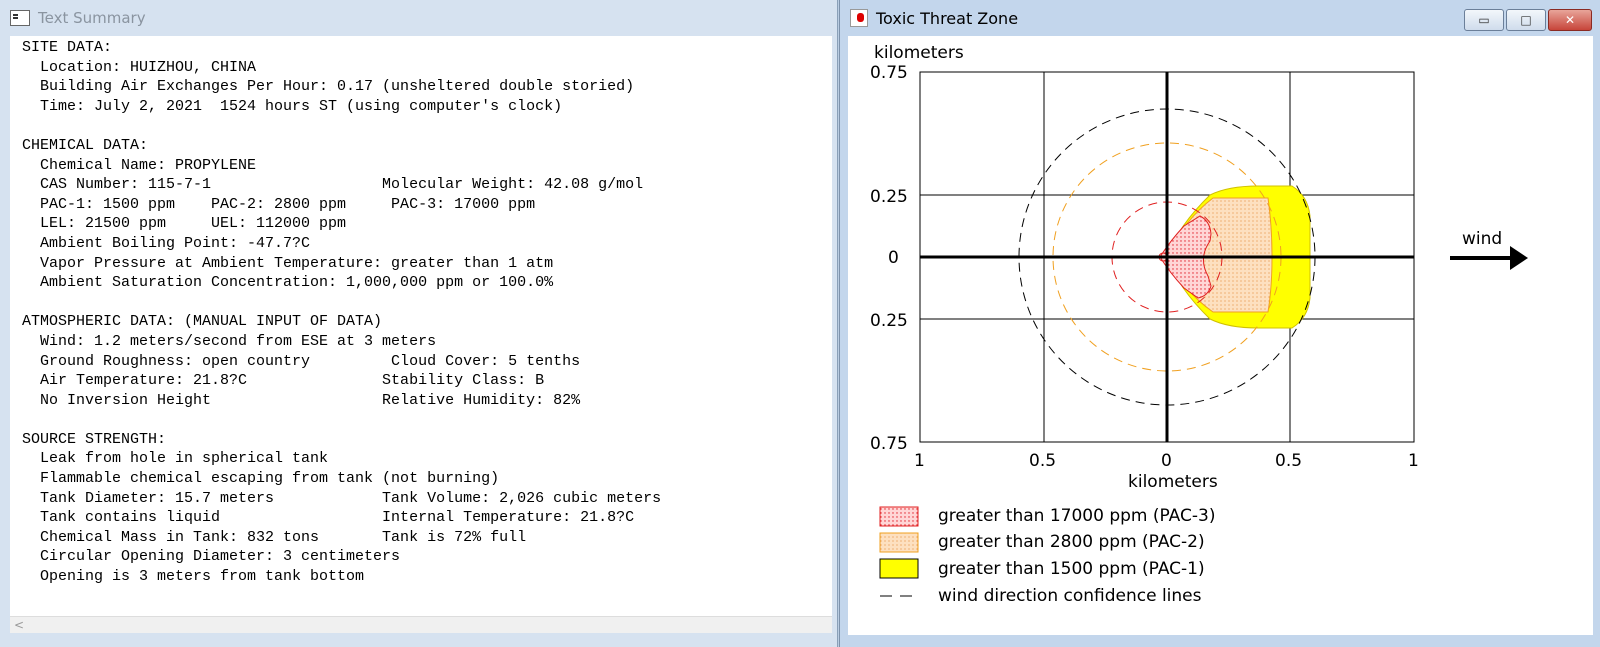  What do you see at coordinates (139, 67) in the screenshot?
I see `summary-line: Location: HUIZHOU, CHINA` at bounding box center [139, 67].